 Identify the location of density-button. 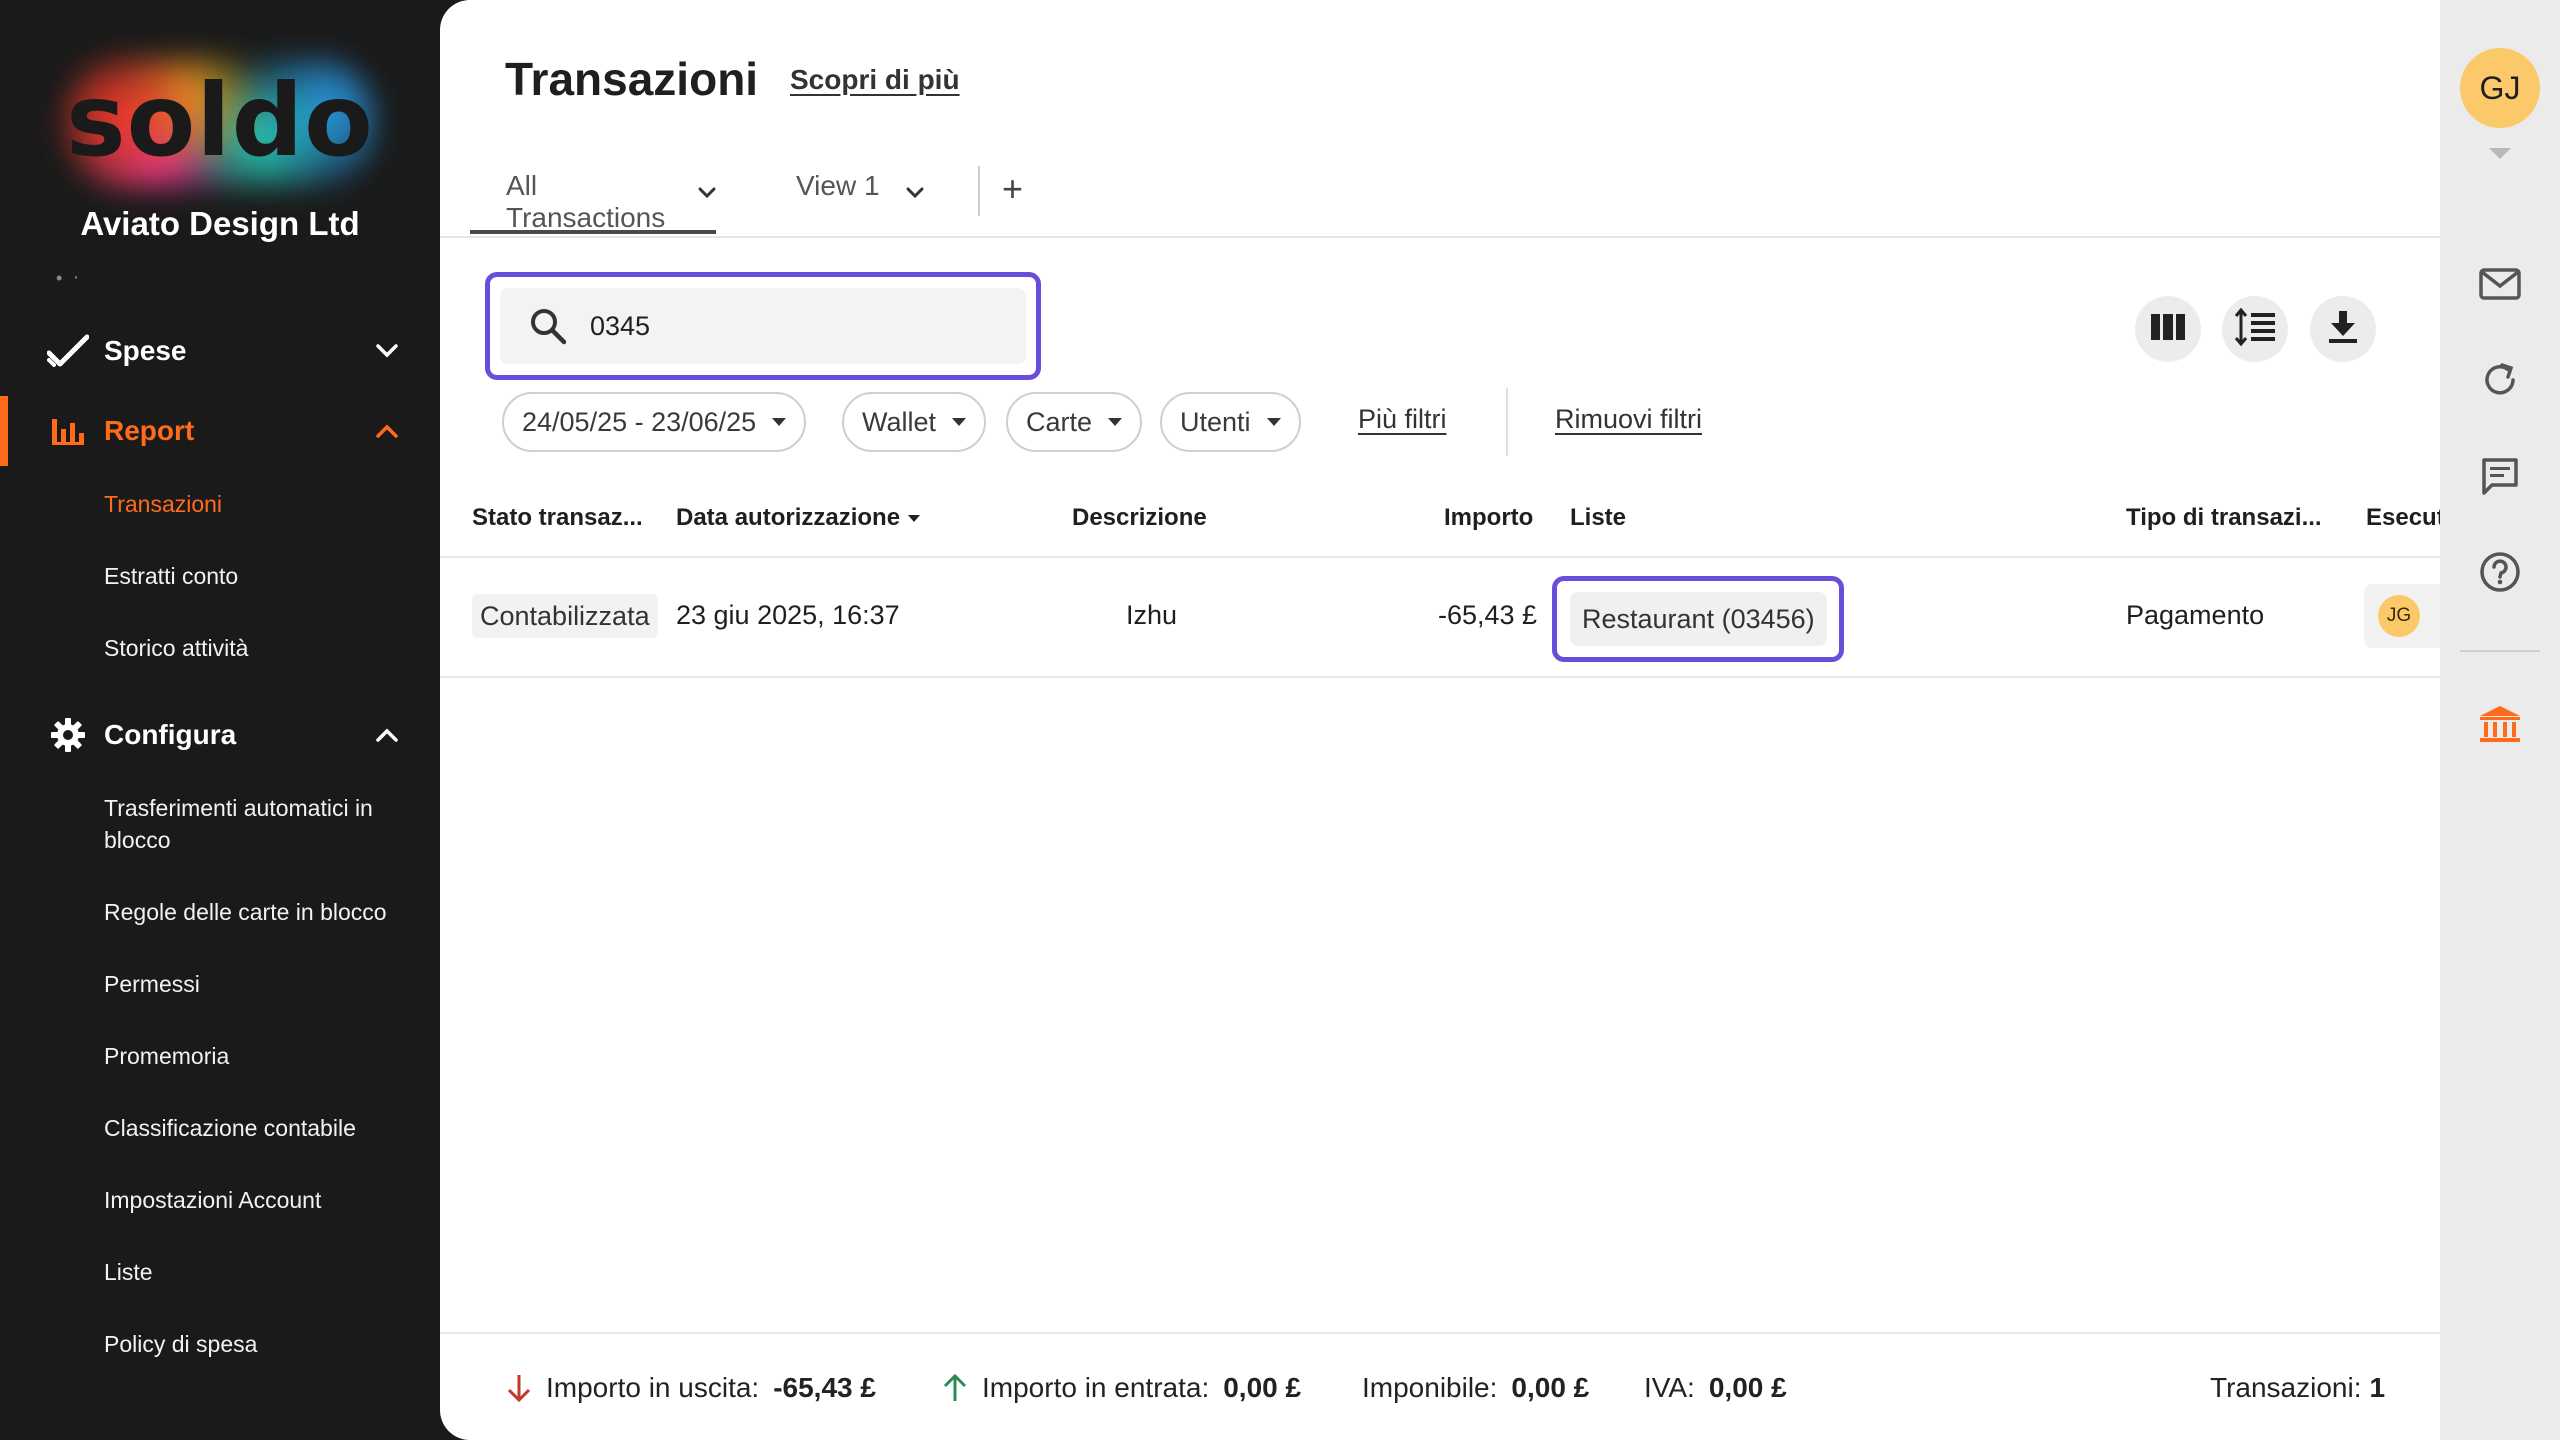
(2255, 329).